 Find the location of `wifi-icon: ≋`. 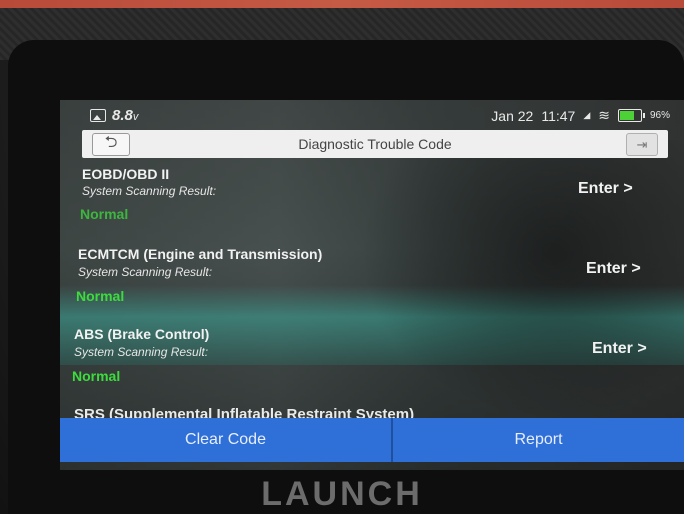

wifi-icon: ≋ is located at coordinates (604, 115).